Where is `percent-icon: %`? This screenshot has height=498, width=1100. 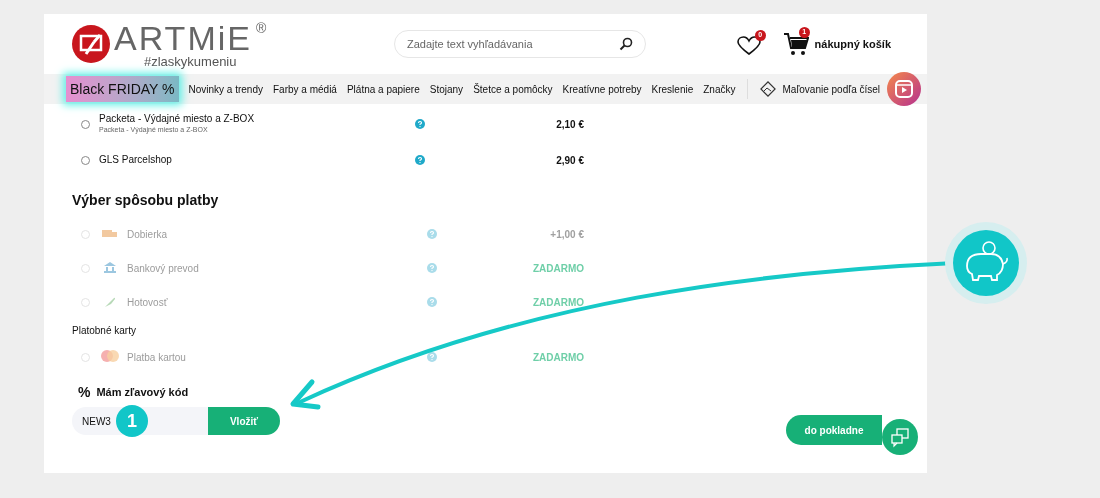 percent-icon: % is located at coordinates (84, 392).